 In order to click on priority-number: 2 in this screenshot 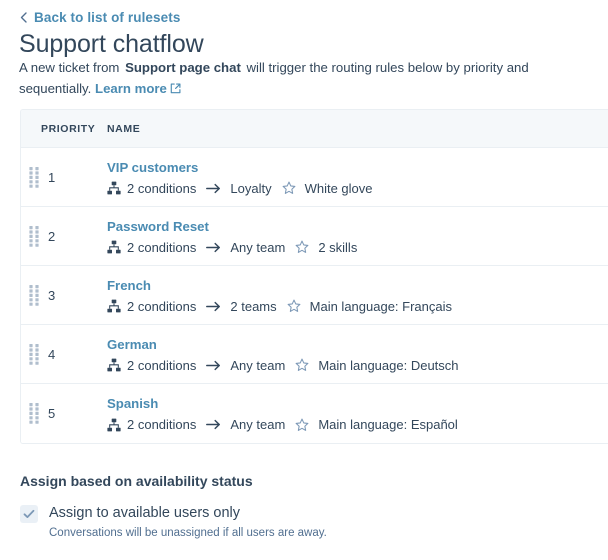, I will do `click(52, 236)`.